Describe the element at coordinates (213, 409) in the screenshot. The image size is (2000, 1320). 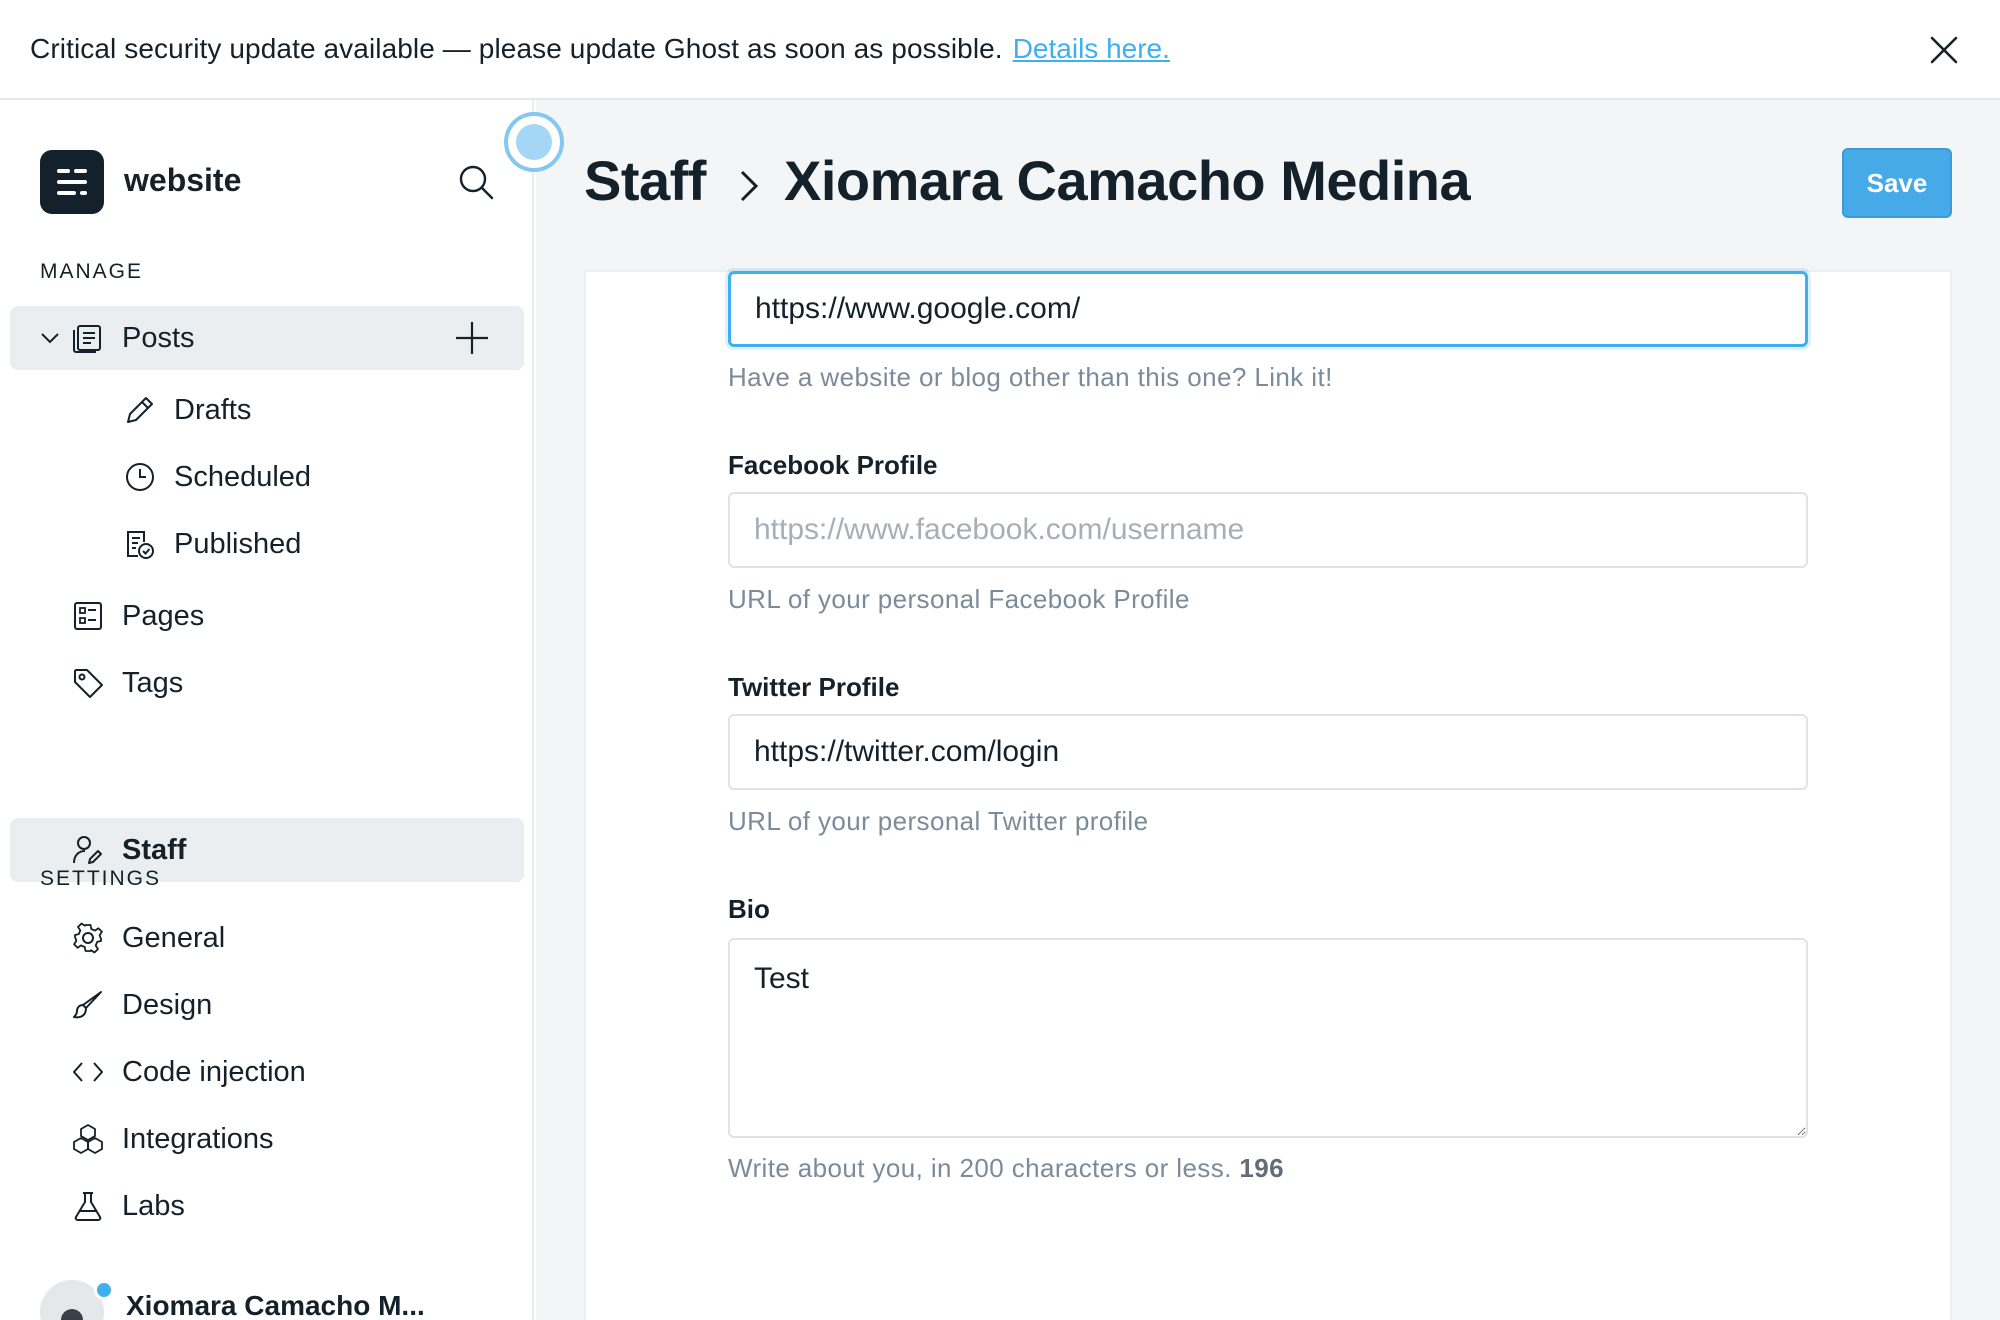
I see `sidebar-item-label: Drafts` at that location.